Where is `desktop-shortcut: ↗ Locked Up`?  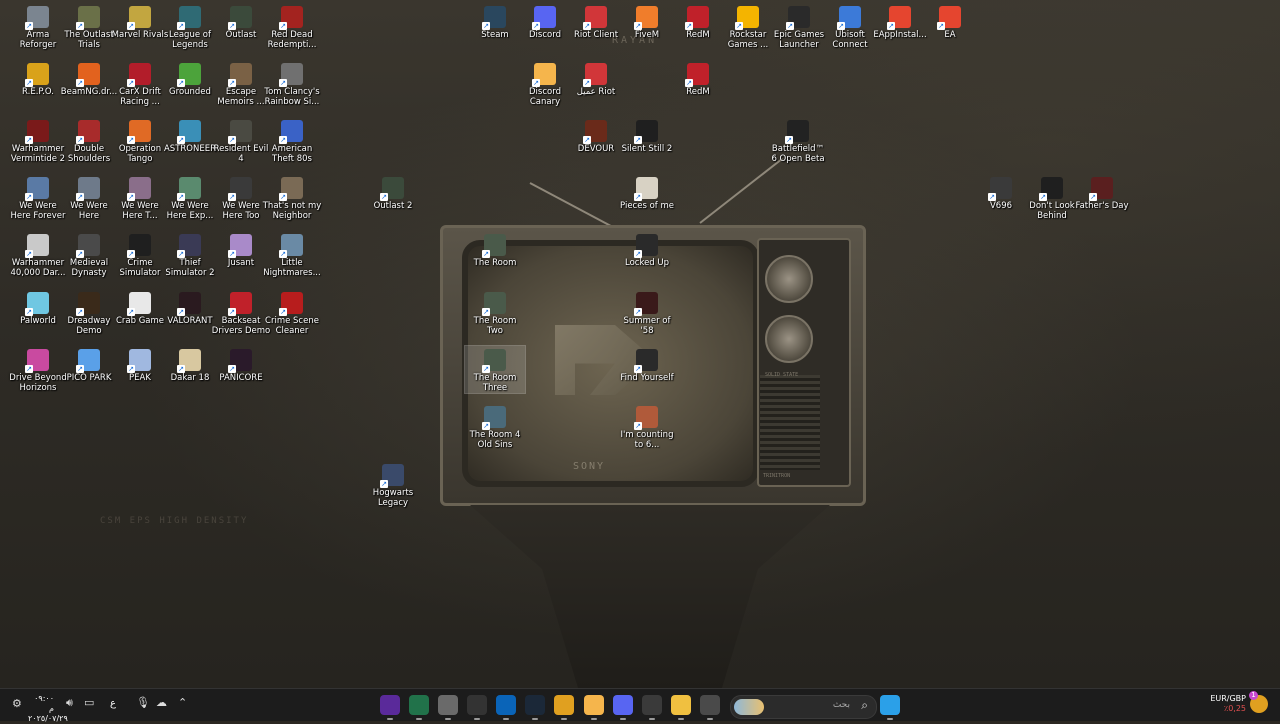
desktop-shortcut: ↗ Locked Up is located at coordinates (647, 249).